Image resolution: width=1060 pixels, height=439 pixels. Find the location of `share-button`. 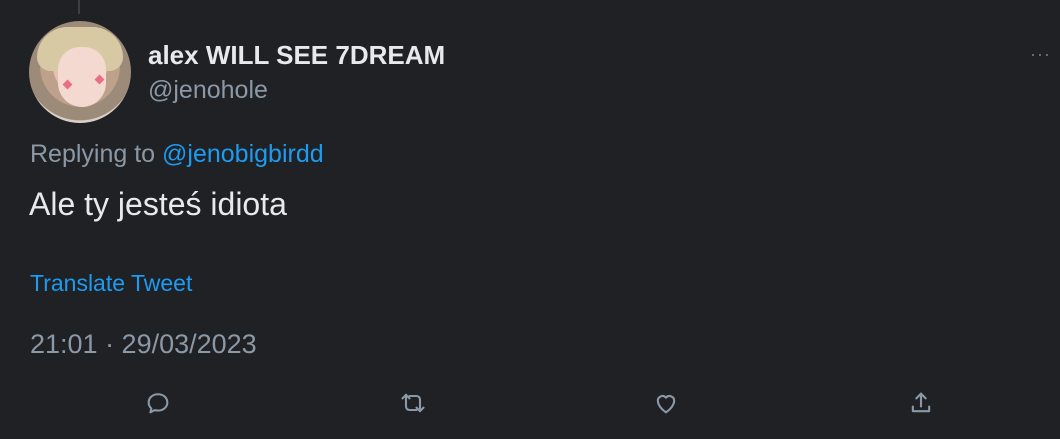

share-button is located at coordinates (921, 403).